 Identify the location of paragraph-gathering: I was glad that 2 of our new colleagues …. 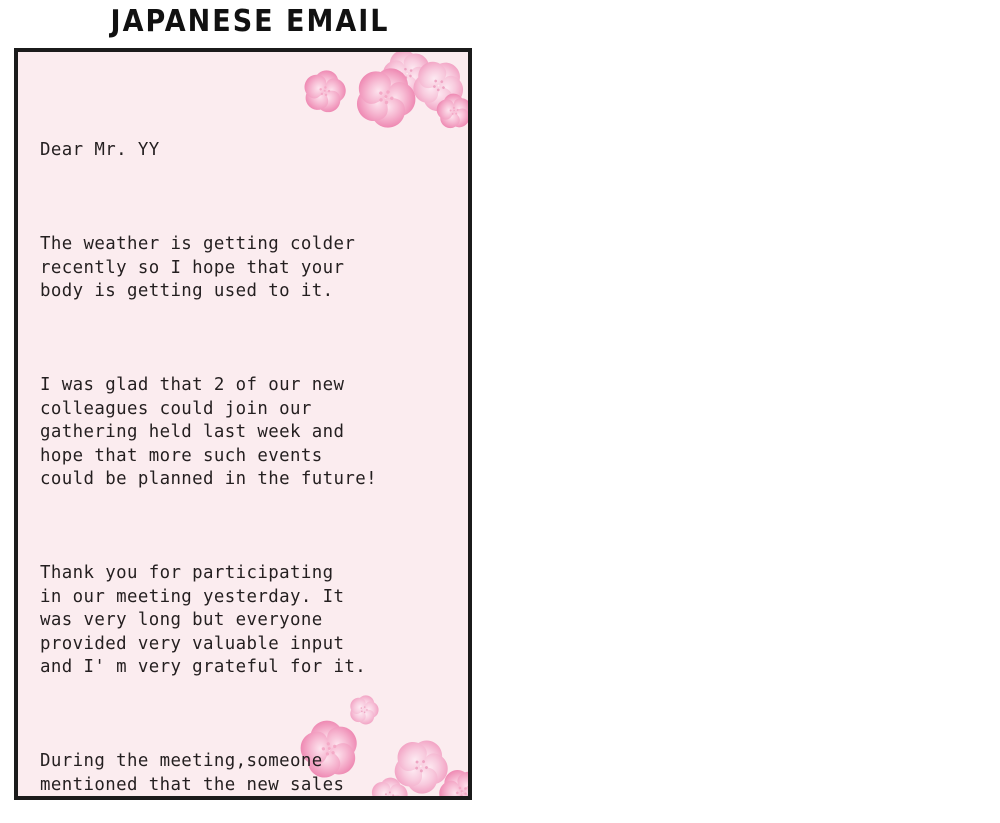
(208, 432).